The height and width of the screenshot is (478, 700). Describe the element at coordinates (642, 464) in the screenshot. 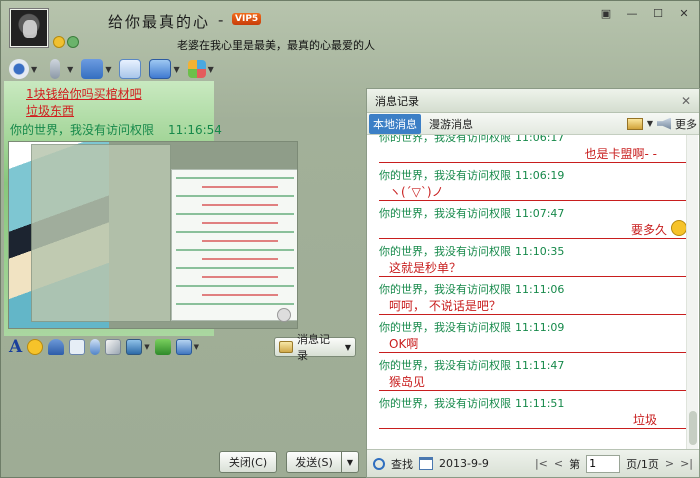

I see `page-suffix: 页/1页` at that location.